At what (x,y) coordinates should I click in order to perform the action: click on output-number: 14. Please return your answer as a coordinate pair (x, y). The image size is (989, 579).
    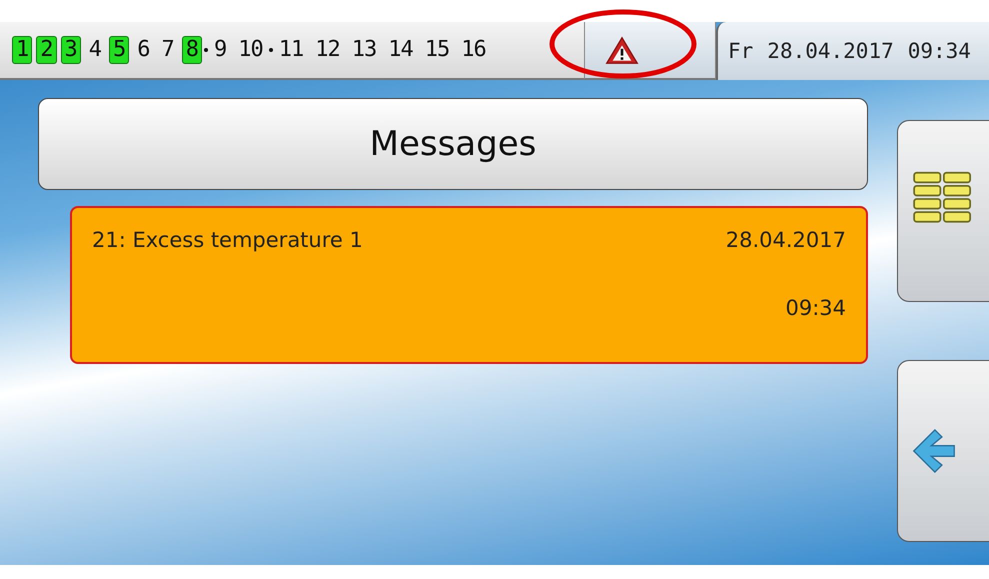
    Looking at the image, I should click on (400, 50).